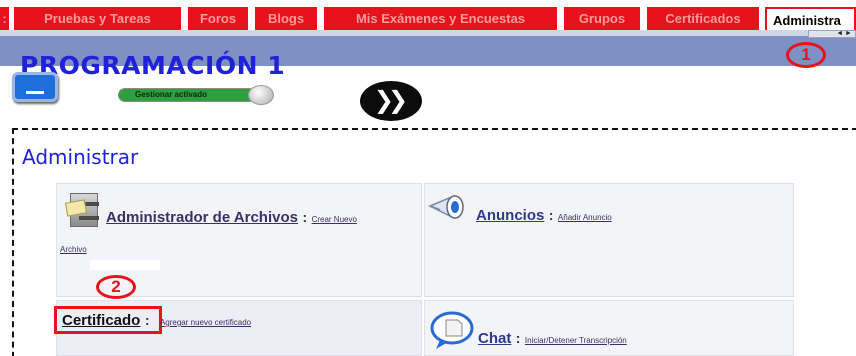  I want to click on file-manager-colon: :, so click(305, 217).